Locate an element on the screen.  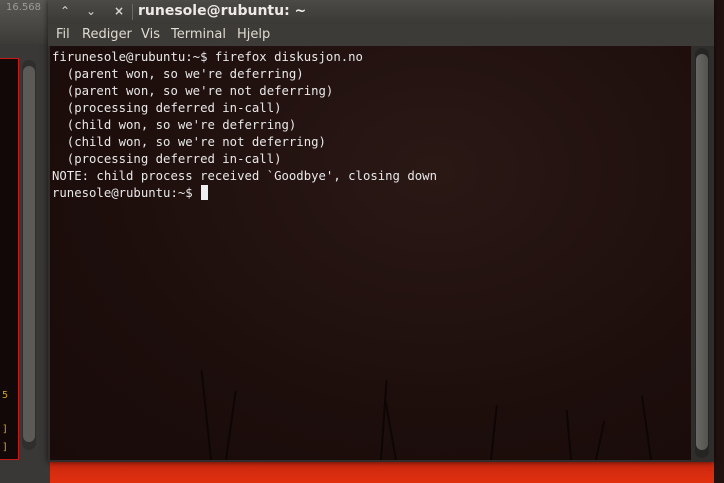
menu-fil: Fil is located at coordinates (63, 34).